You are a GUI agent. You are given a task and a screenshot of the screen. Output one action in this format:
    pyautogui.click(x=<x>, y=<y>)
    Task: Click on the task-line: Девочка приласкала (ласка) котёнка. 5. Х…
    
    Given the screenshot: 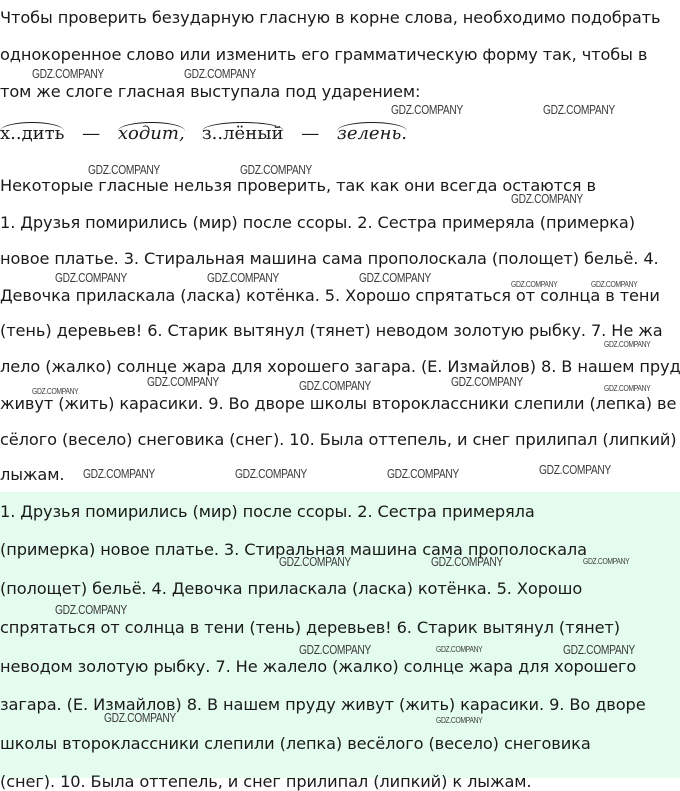 What is the action you would take?
    pyautogui.click(x=330, y=295)
    